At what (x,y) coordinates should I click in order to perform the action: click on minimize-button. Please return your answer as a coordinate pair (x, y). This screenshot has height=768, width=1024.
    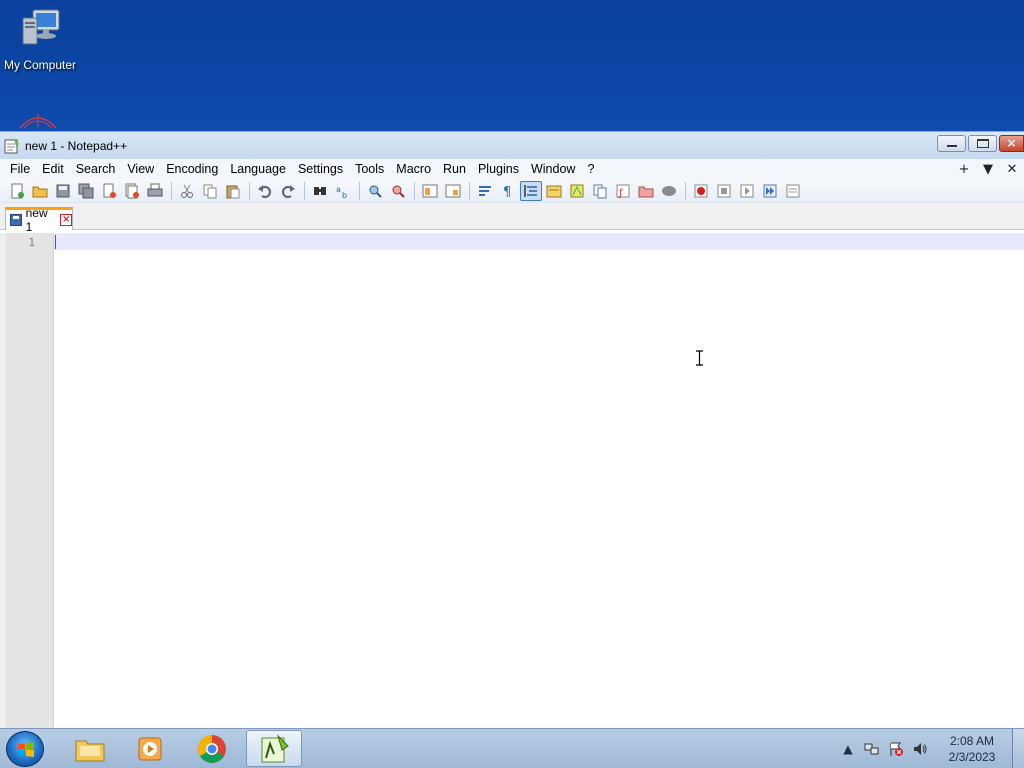
    Looking at the image, I should click on (951, 143).